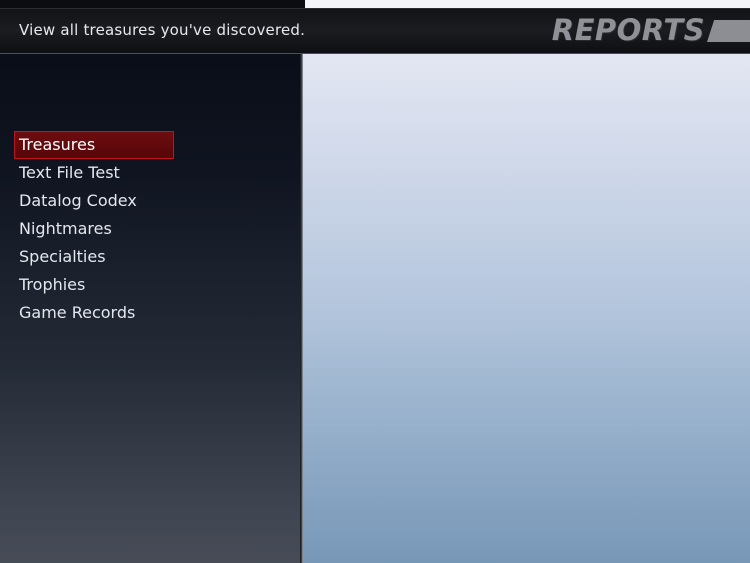 This screenshot has height=563, width=750. Describe the element at coordinates (728, 31) in the screenshot. I see `title-tab-decoration` at that location.